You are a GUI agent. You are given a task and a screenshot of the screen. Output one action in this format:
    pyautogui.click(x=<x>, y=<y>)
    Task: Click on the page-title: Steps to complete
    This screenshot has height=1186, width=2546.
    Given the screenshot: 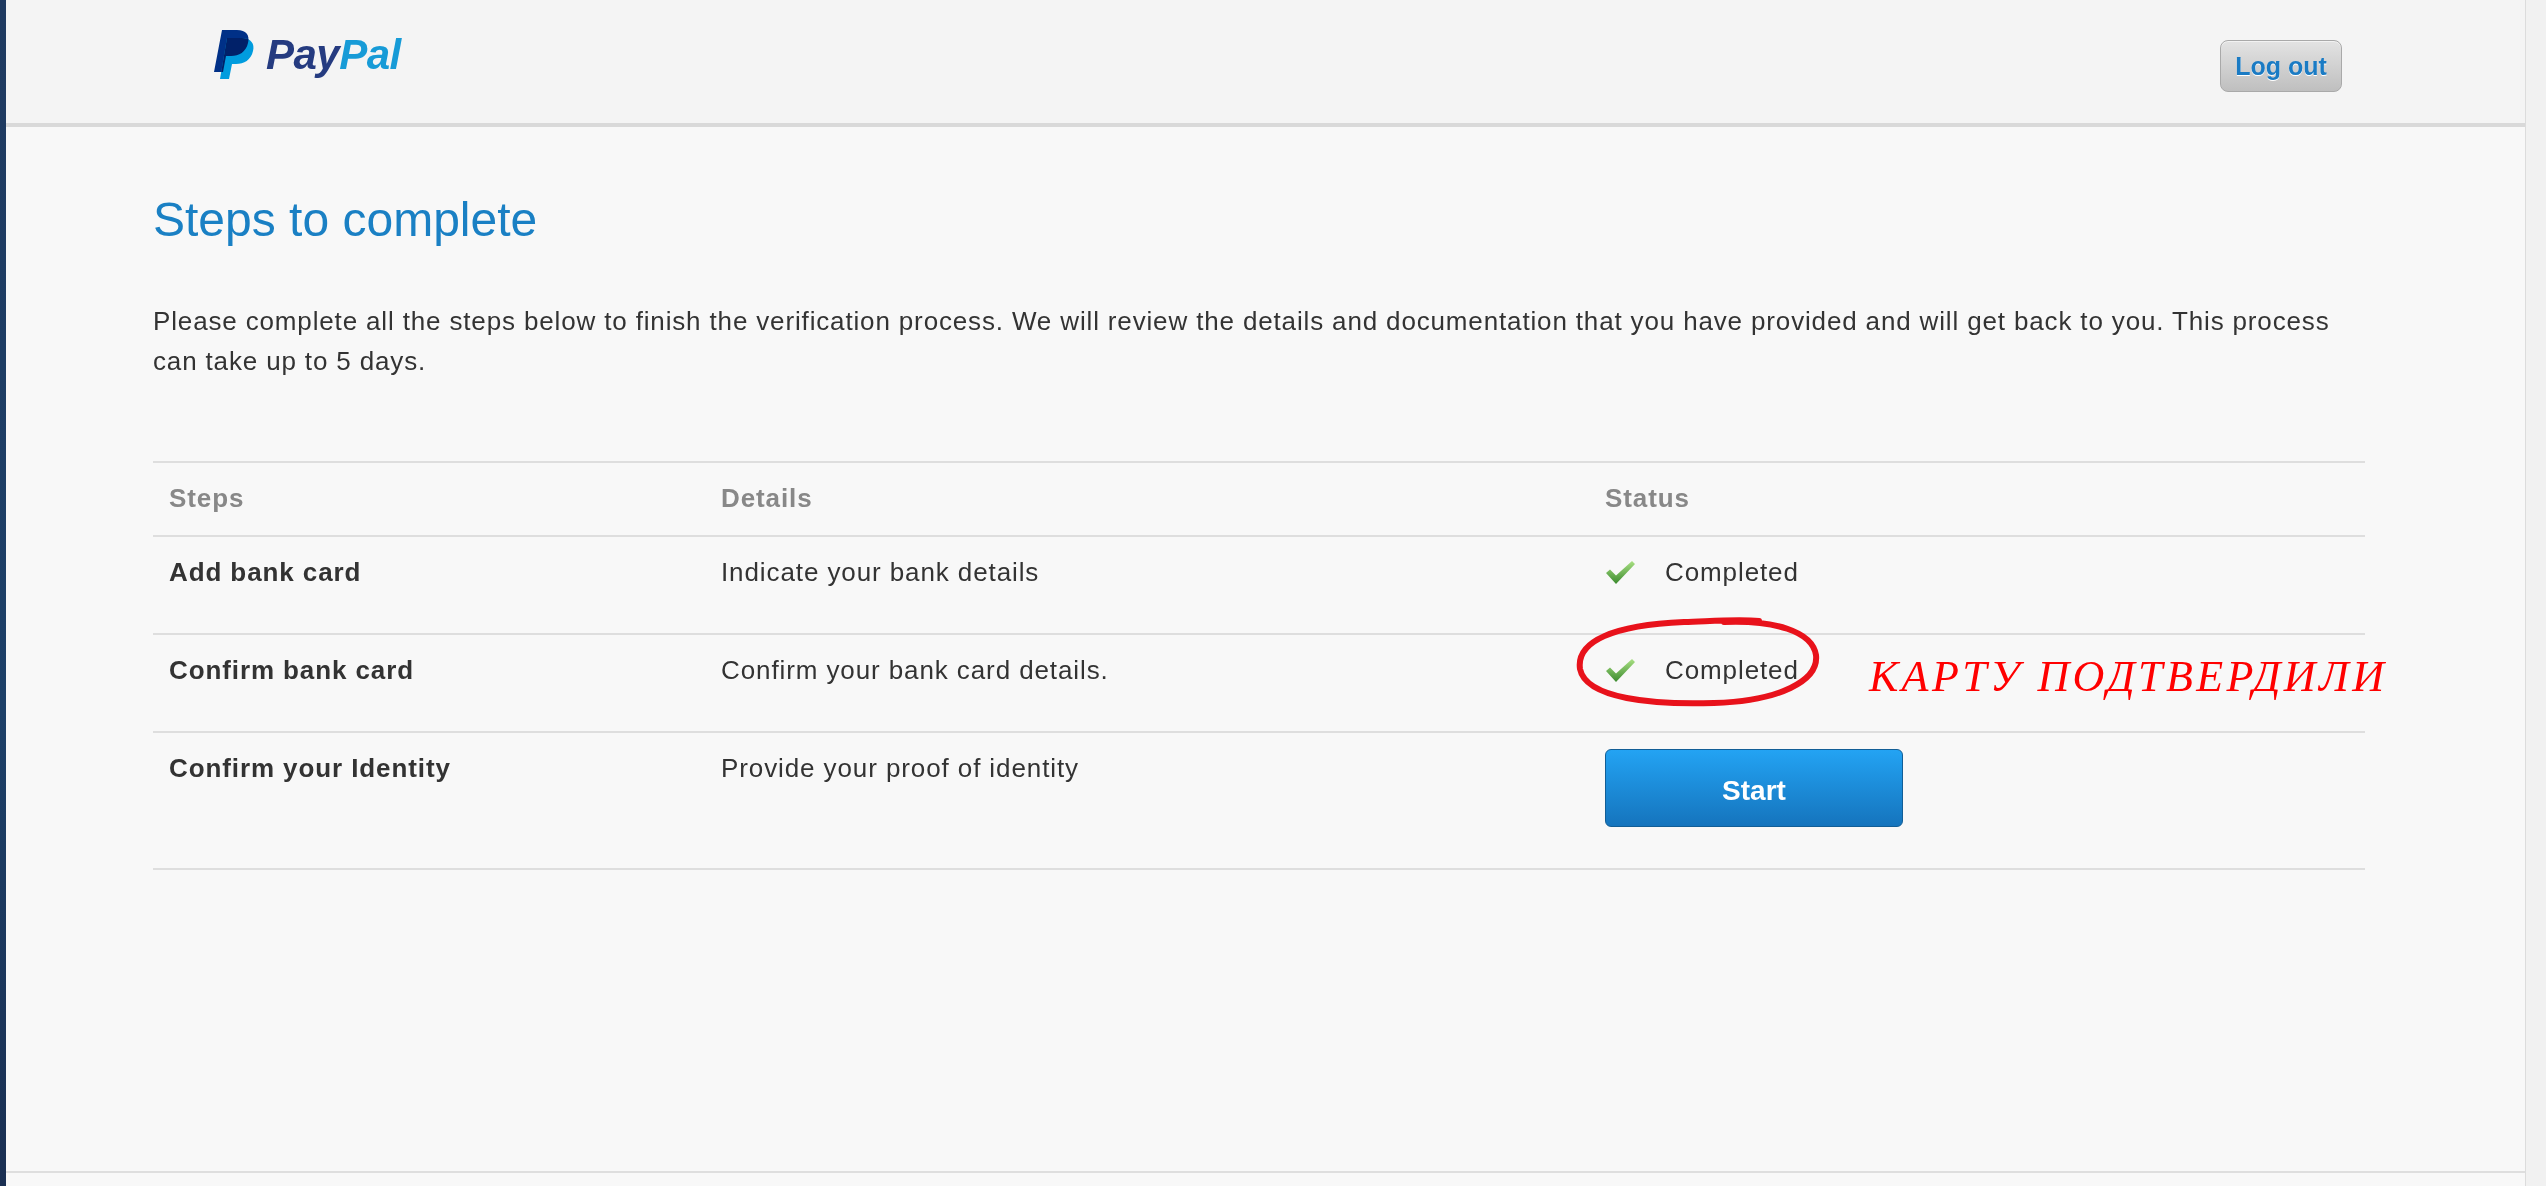 What is the action you would take?
    pyautogui.click(x=346, y=220)
    